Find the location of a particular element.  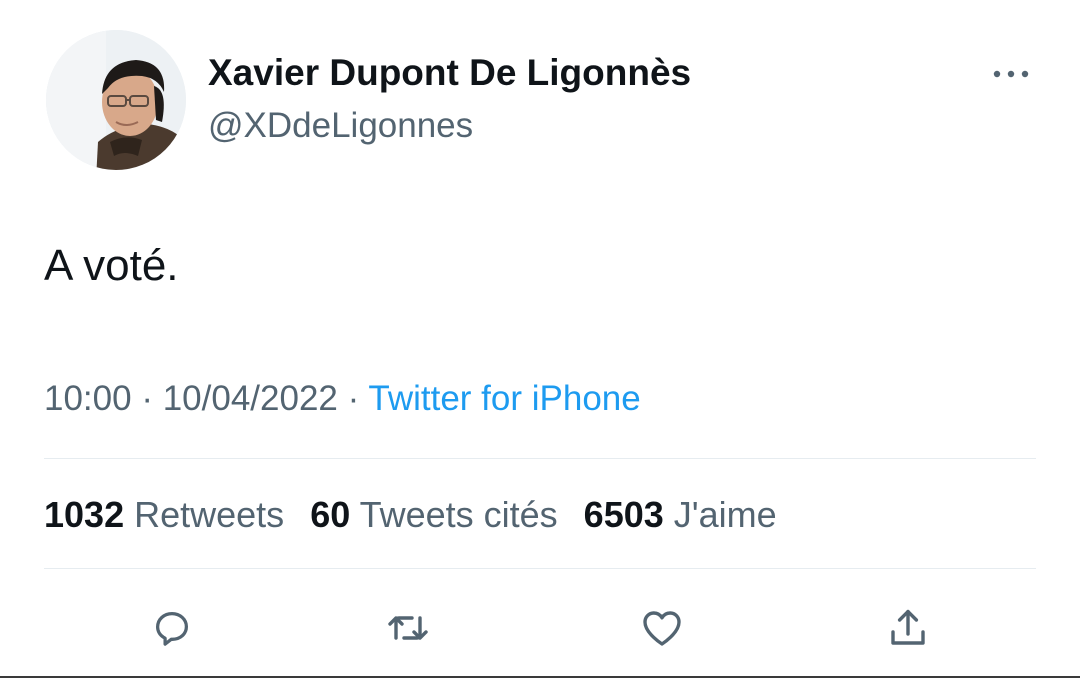

tweet-time: 10:00 is located at coordinates (88, 398).